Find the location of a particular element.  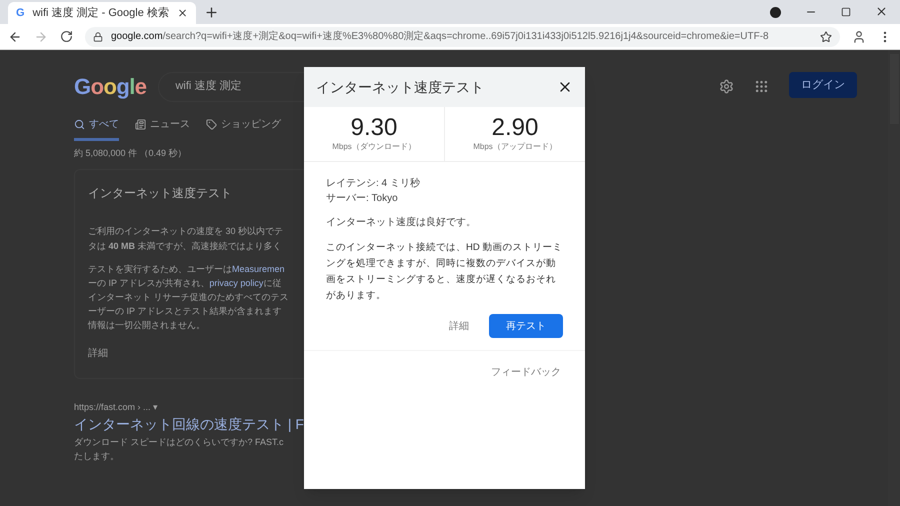

card-text-line: タは 40 MB 未満ですが、高速接続ではより多く is located at coordinates (185, 246).